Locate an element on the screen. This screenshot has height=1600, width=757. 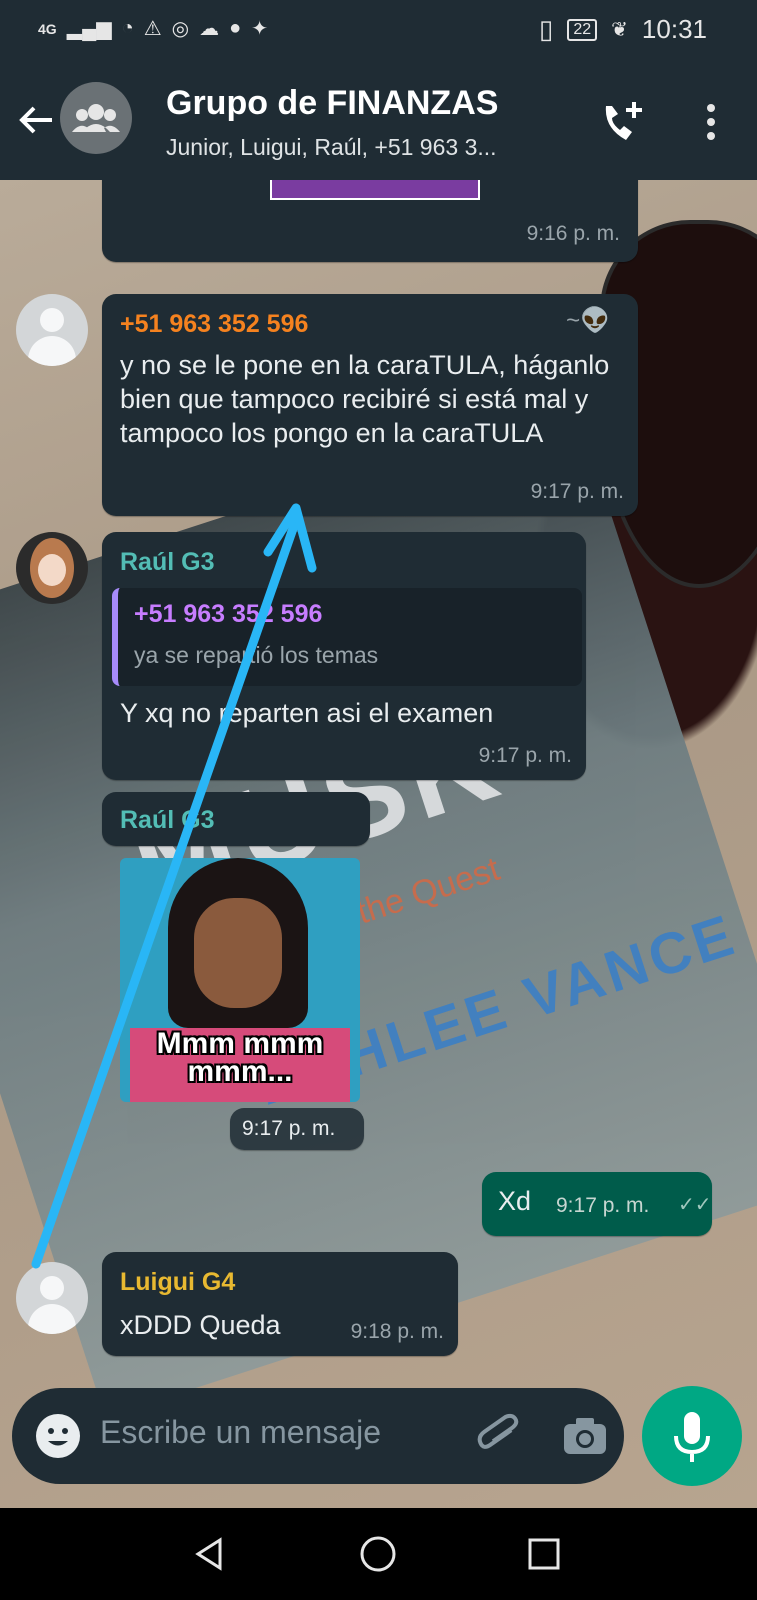
wifi-icon: ◔ is located at coordinates (127, 28).